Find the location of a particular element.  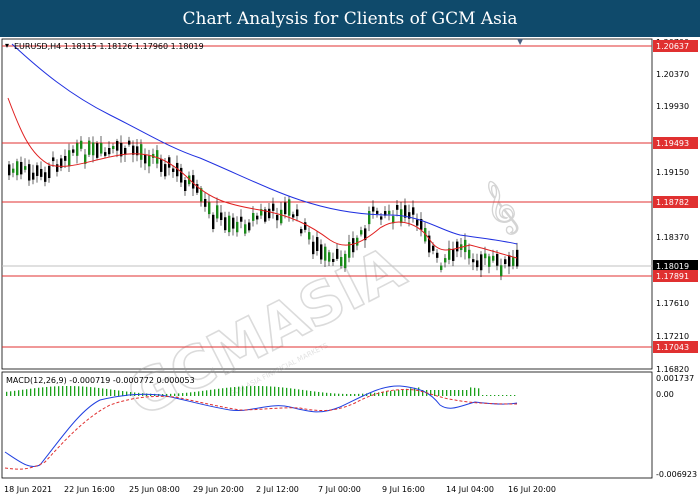

shift-marker-icon: ▼ is located at coordinates (520, 41).